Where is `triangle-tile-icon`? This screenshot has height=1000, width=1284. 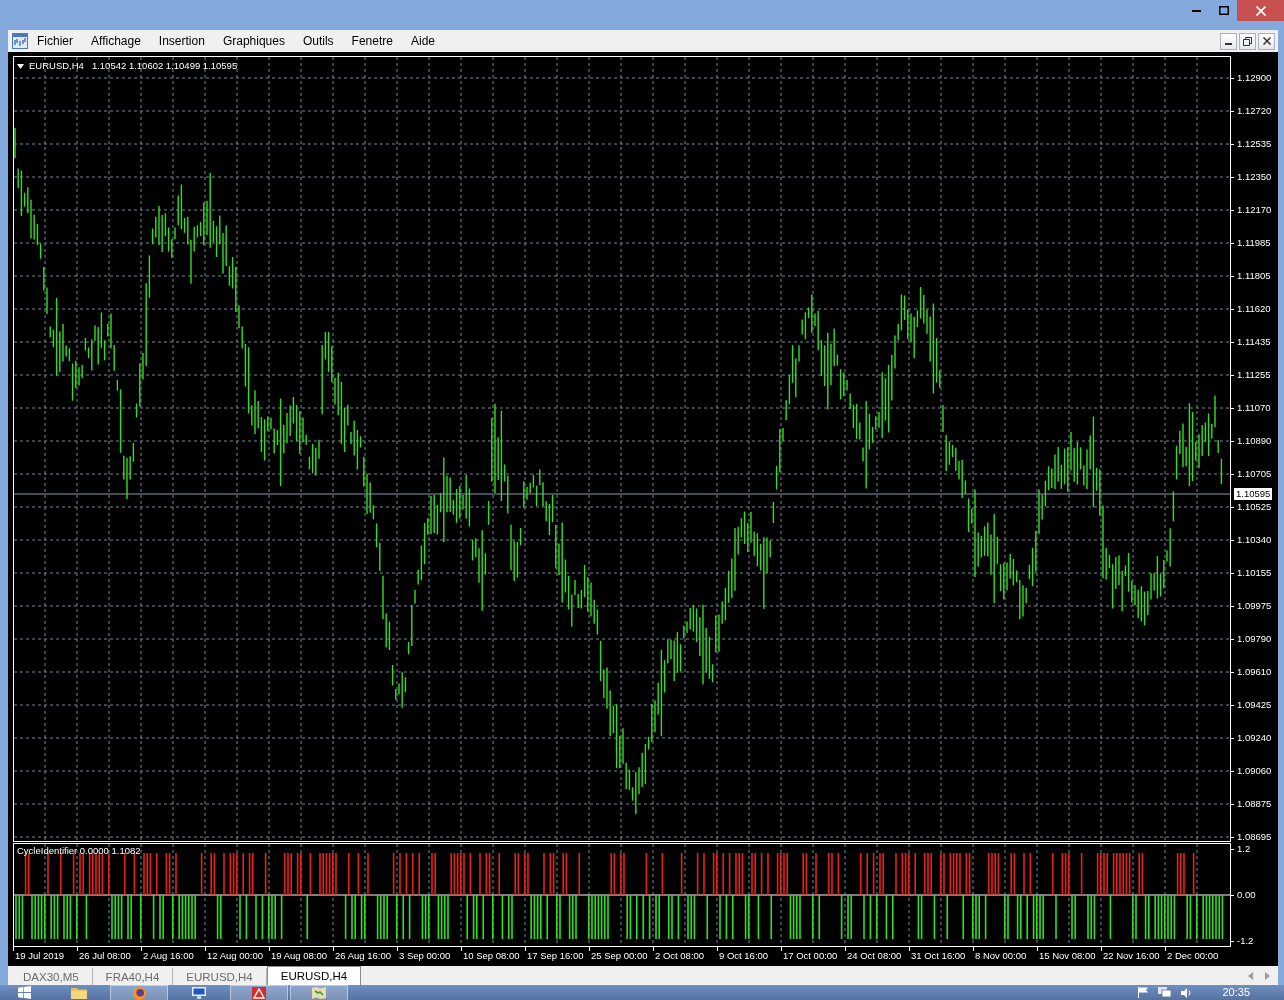 triangle-tile-icon is located at coordinates (259, 993).